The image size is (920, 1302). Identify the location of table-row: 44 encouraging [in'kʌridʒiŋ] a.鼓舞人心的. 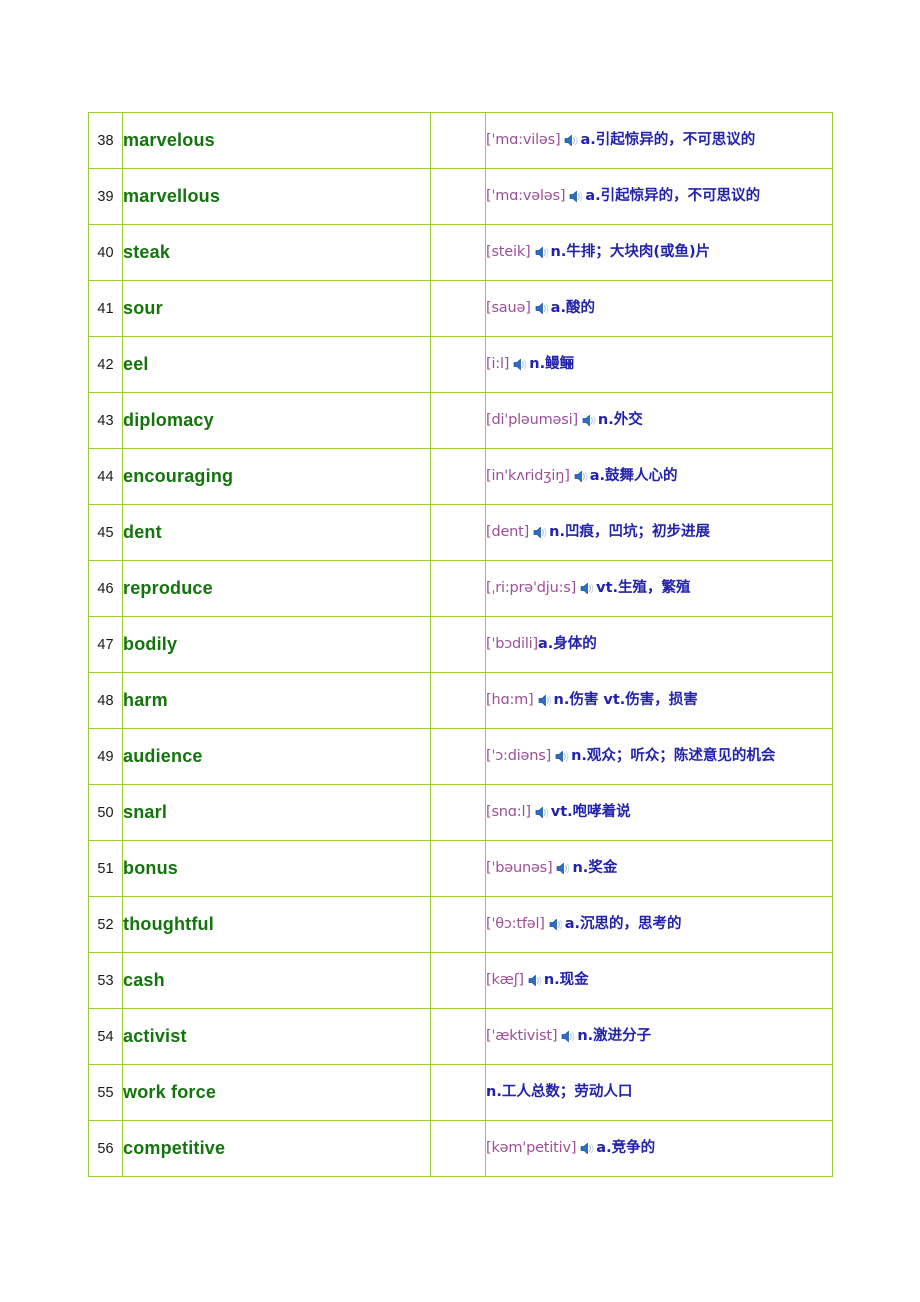
(460, 476).